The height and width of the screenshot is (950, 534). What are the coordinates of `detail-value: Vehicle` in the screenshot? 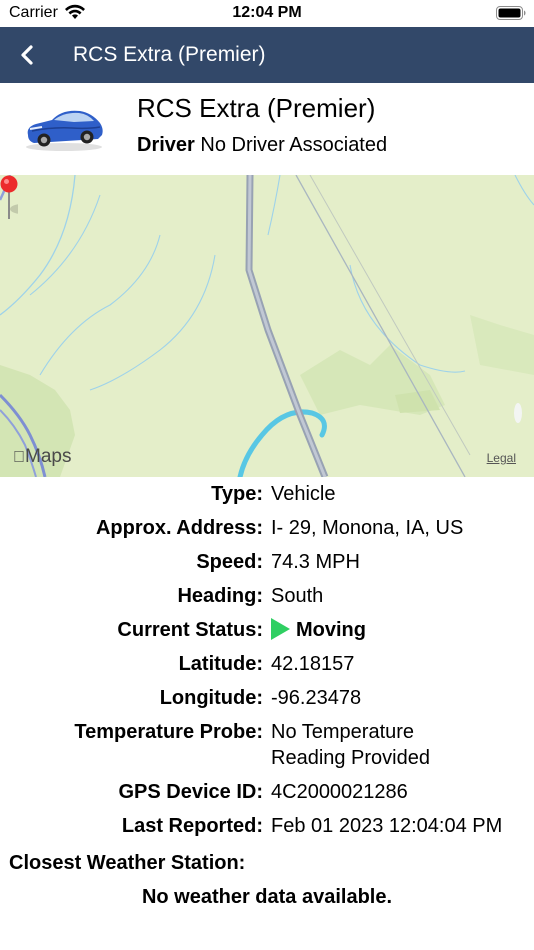 It's located at (303, 494).